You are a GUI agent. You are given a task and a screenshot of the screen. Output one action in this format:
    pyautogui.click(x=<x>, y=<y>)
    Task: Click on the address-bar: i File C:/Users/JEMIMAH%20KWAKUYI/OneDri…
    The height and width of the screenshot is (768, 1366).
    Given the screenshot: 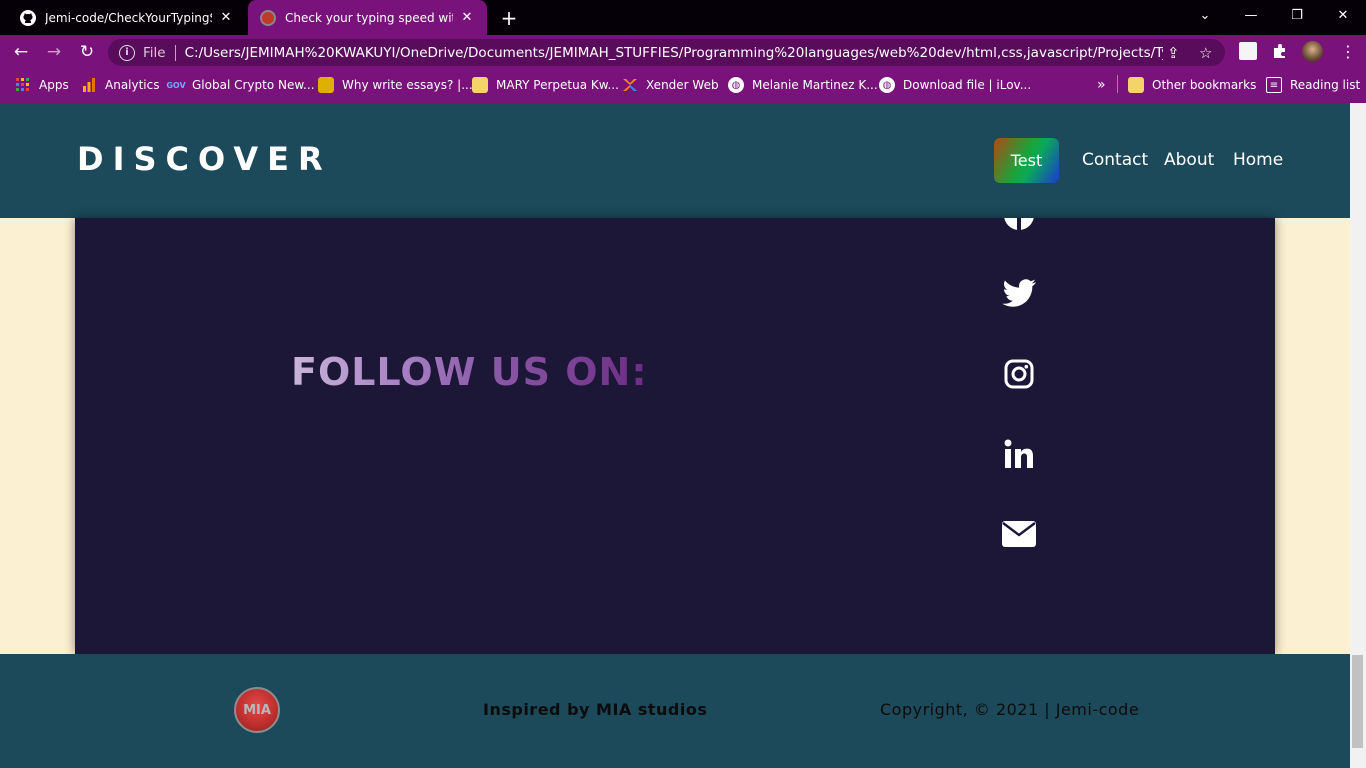 What is the action you would take?
    pyautogui.click(x=666, y=52)
    